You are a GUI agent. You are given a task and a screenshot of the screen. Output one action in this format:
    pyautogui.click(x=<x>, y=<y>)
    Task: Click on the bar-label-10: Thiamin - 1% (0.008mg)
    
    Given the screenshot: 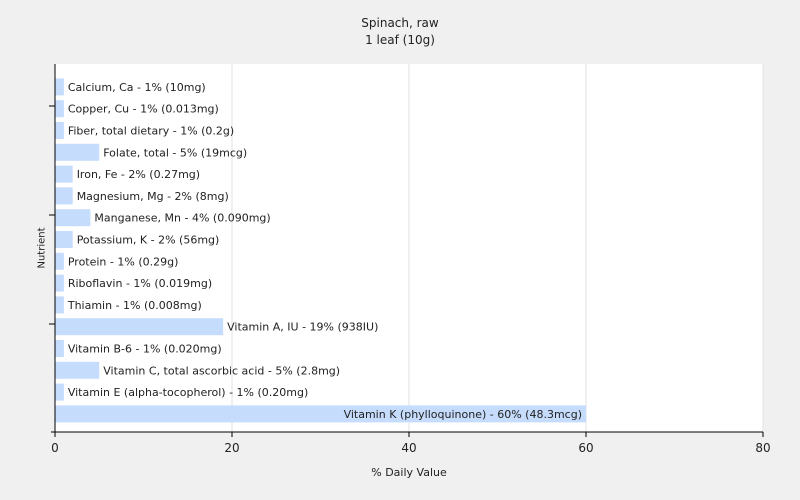 What is the action you would take?
    pyautogui.click(x=134, y=305)
    